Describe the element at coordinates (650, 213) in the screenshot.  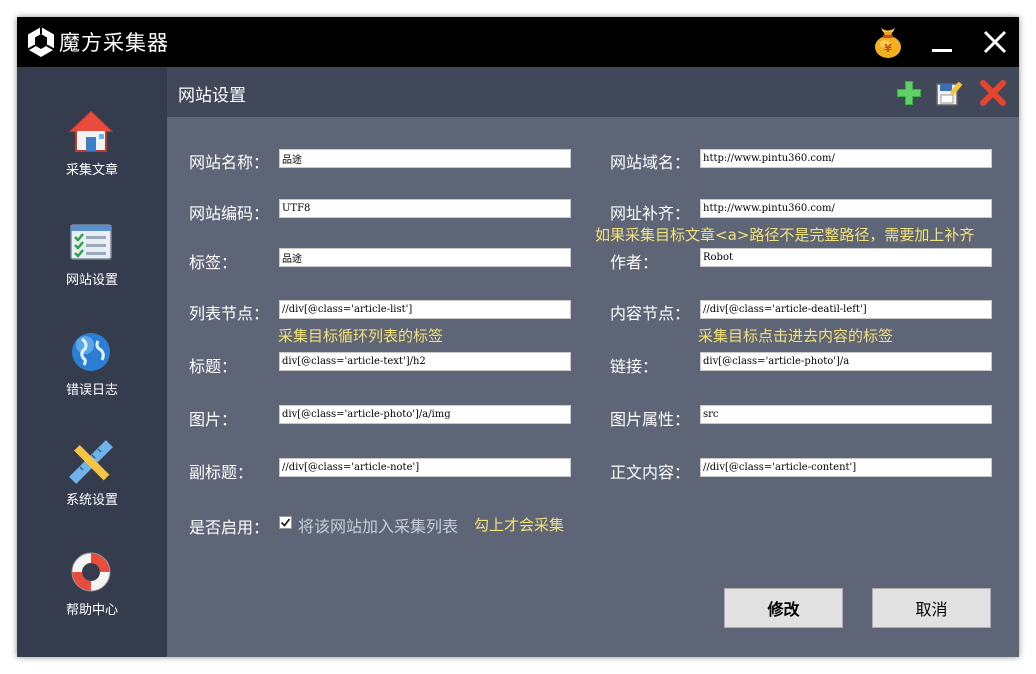
I see `url-prefix-label: 网址补齐：` at that location.